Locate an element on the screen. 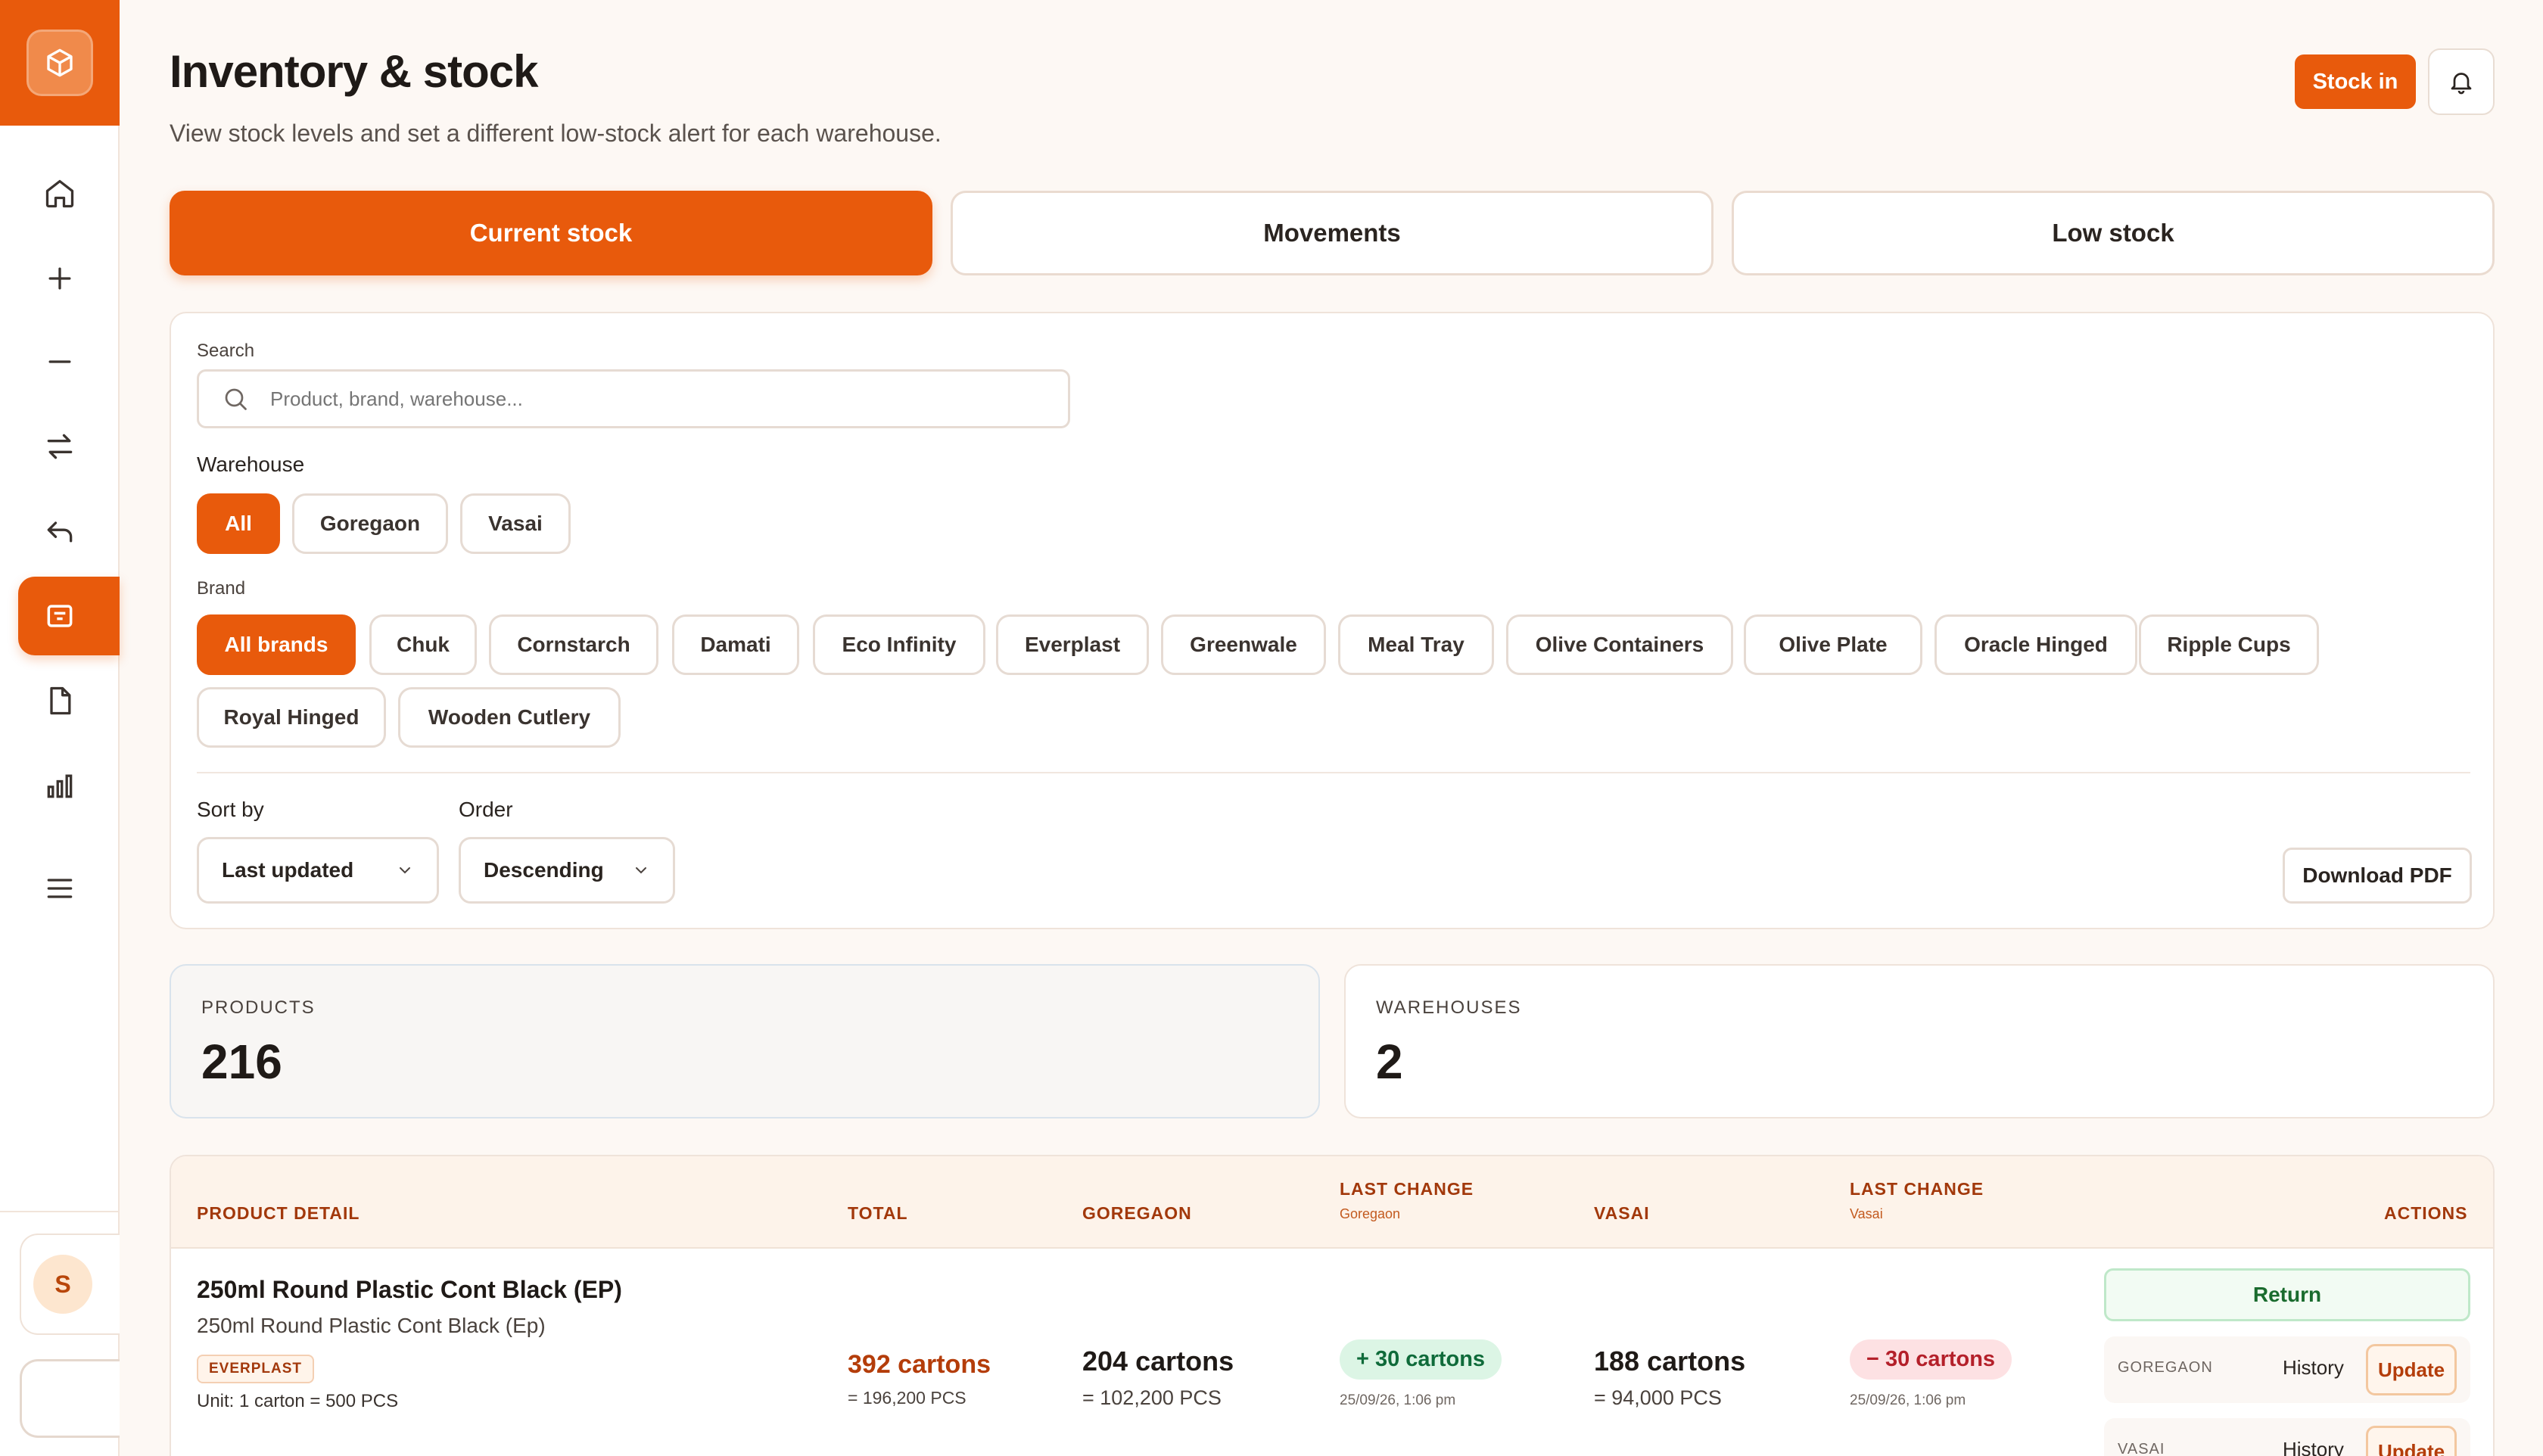  brand-chip-oracle-hinged: Oracle Hinged is located at coordinates (2035, 644).